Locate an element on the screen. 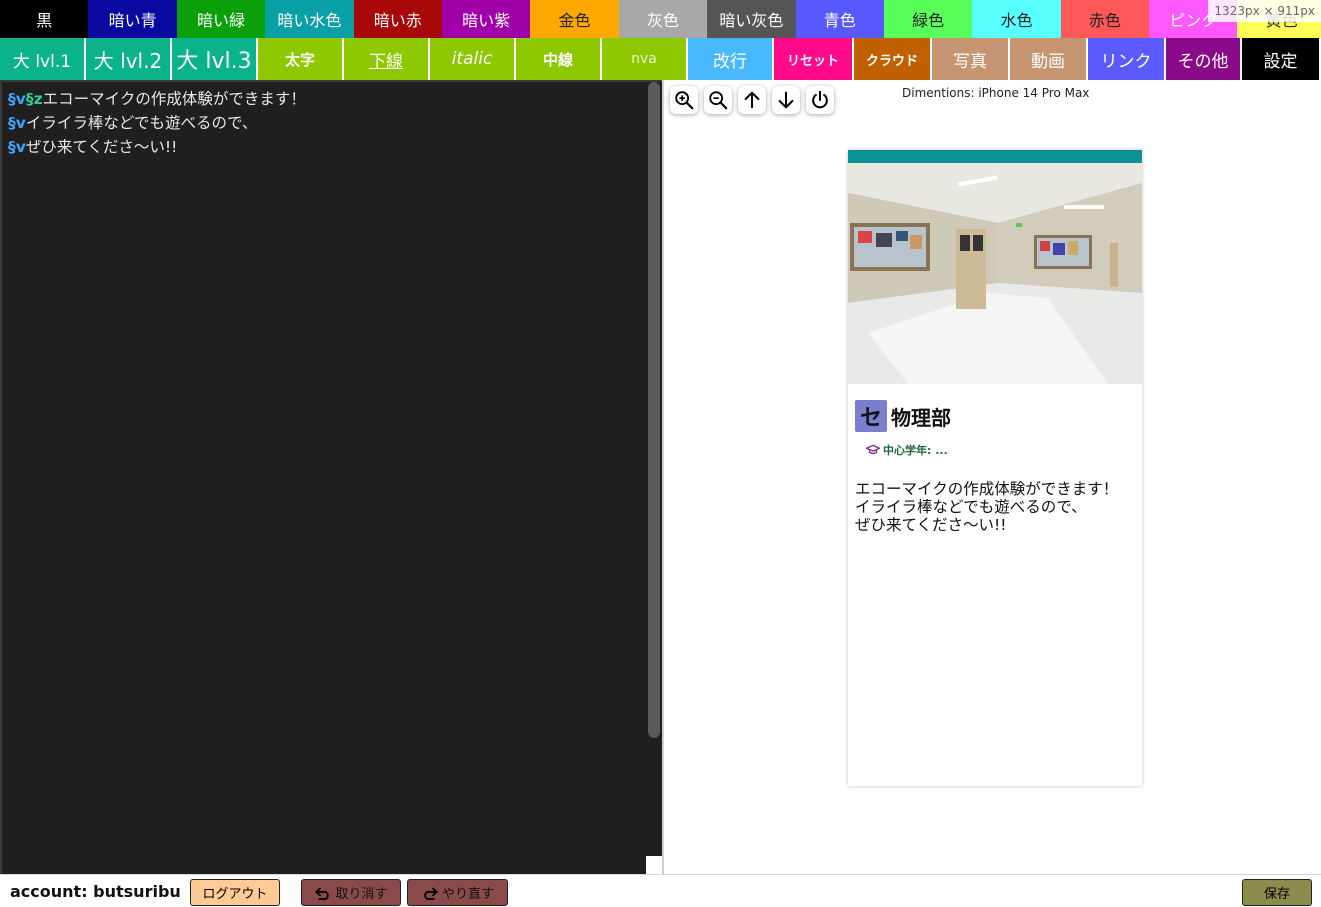 The height and width of the screenshot is (907, 1321). format-button-label: 大 lvl.3 is located at coordinates (214, 61).